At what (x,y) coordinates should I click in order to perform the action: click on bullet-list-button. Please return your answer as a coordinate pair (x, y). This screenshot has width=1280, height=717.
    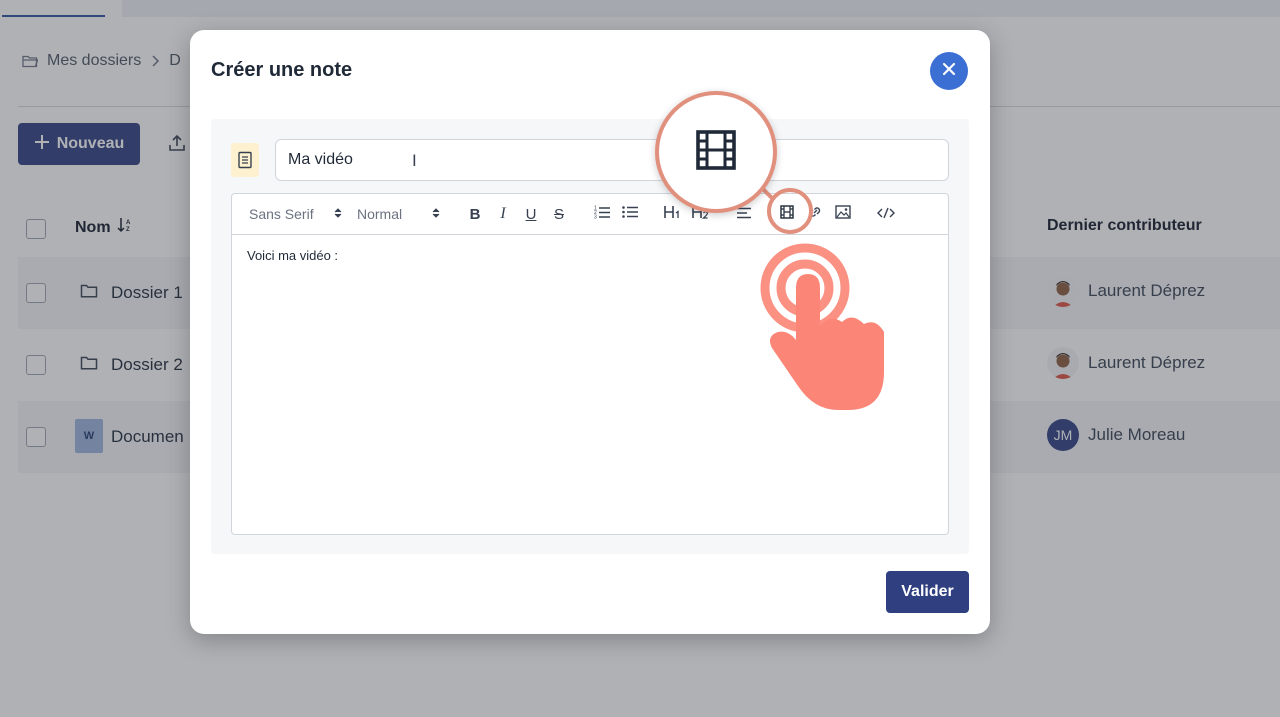
    Looking at the image, I should click on (630, 214).